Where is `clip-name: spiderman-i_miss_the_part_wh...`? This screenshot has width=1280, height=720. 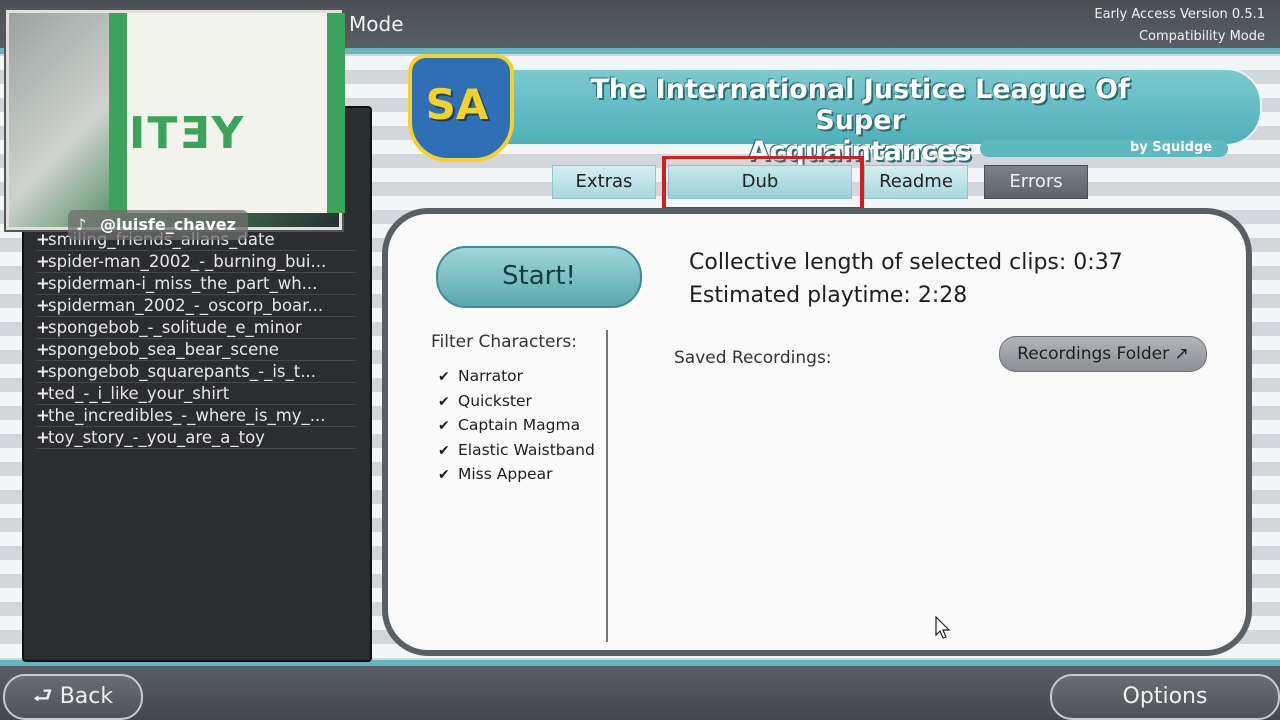 clip-name: spiderman-i_miss_the_part_wh... is located at coordinates (183, 283).